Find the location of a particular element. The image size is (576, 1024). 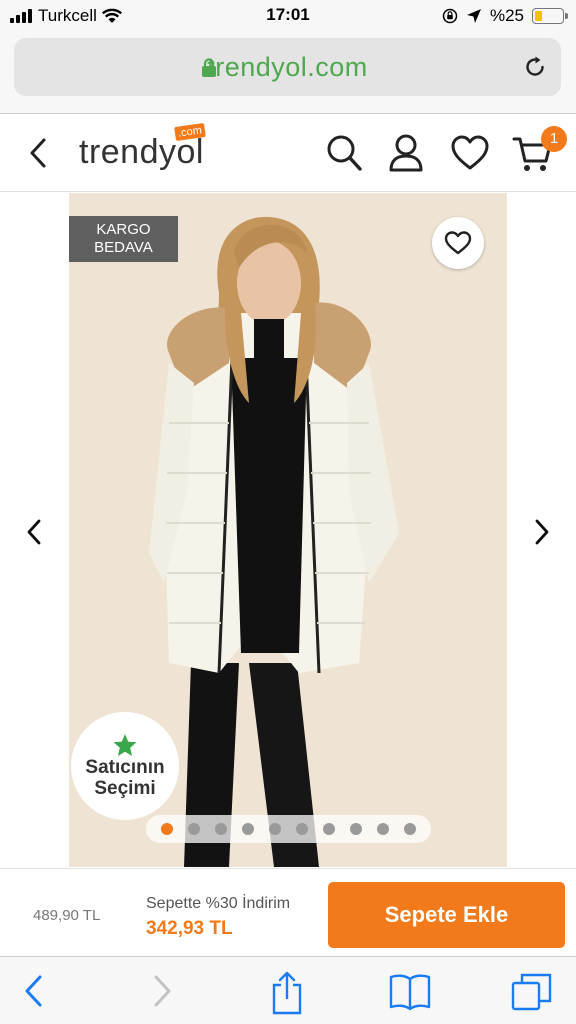

battery-percent: %25 is located at coordinates (506, 15).